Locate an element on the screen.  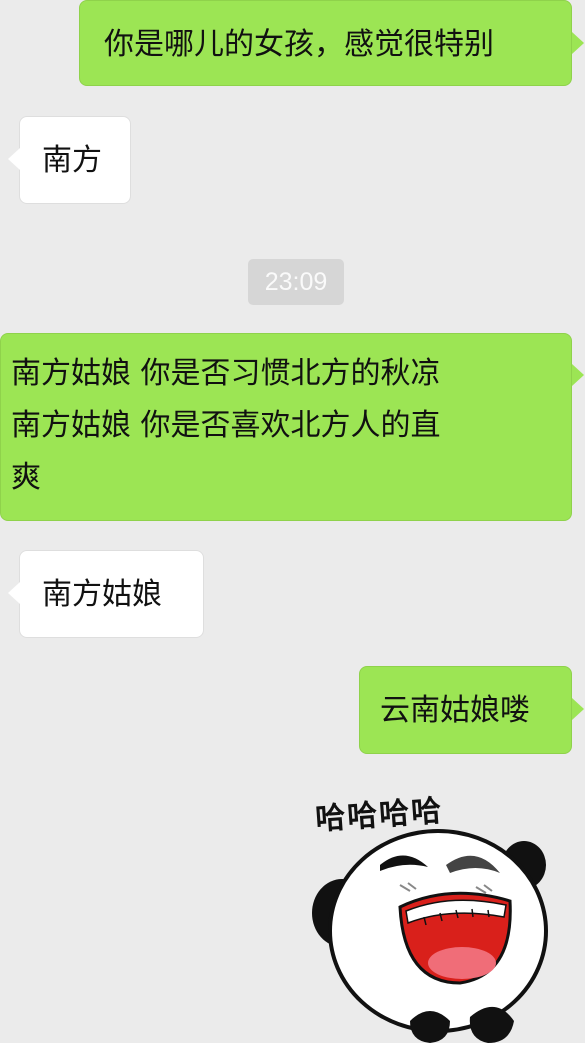
message-line: 南方姑娘 你是否习惯北方的秋凉 is located at coordinates (226, 373).